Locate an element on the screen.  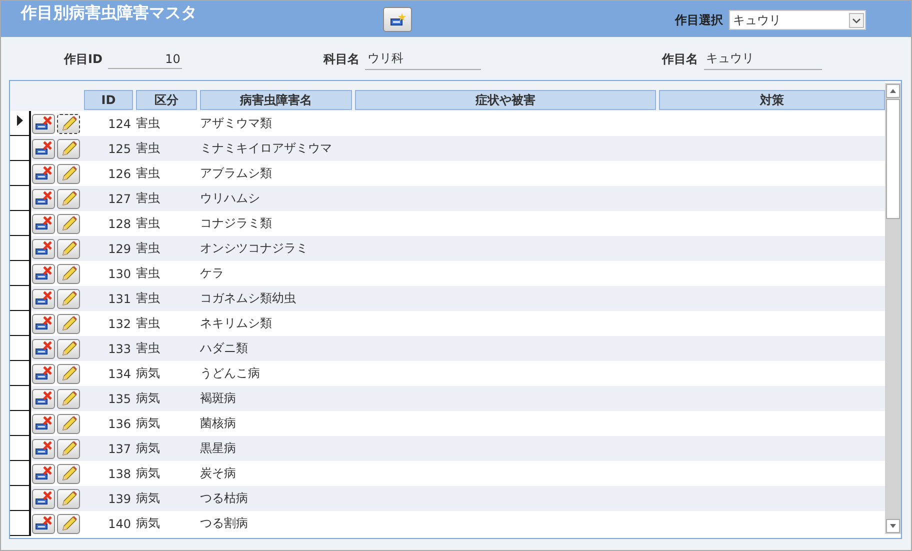
scroll-down-icon is located at coordinates (893, 526).